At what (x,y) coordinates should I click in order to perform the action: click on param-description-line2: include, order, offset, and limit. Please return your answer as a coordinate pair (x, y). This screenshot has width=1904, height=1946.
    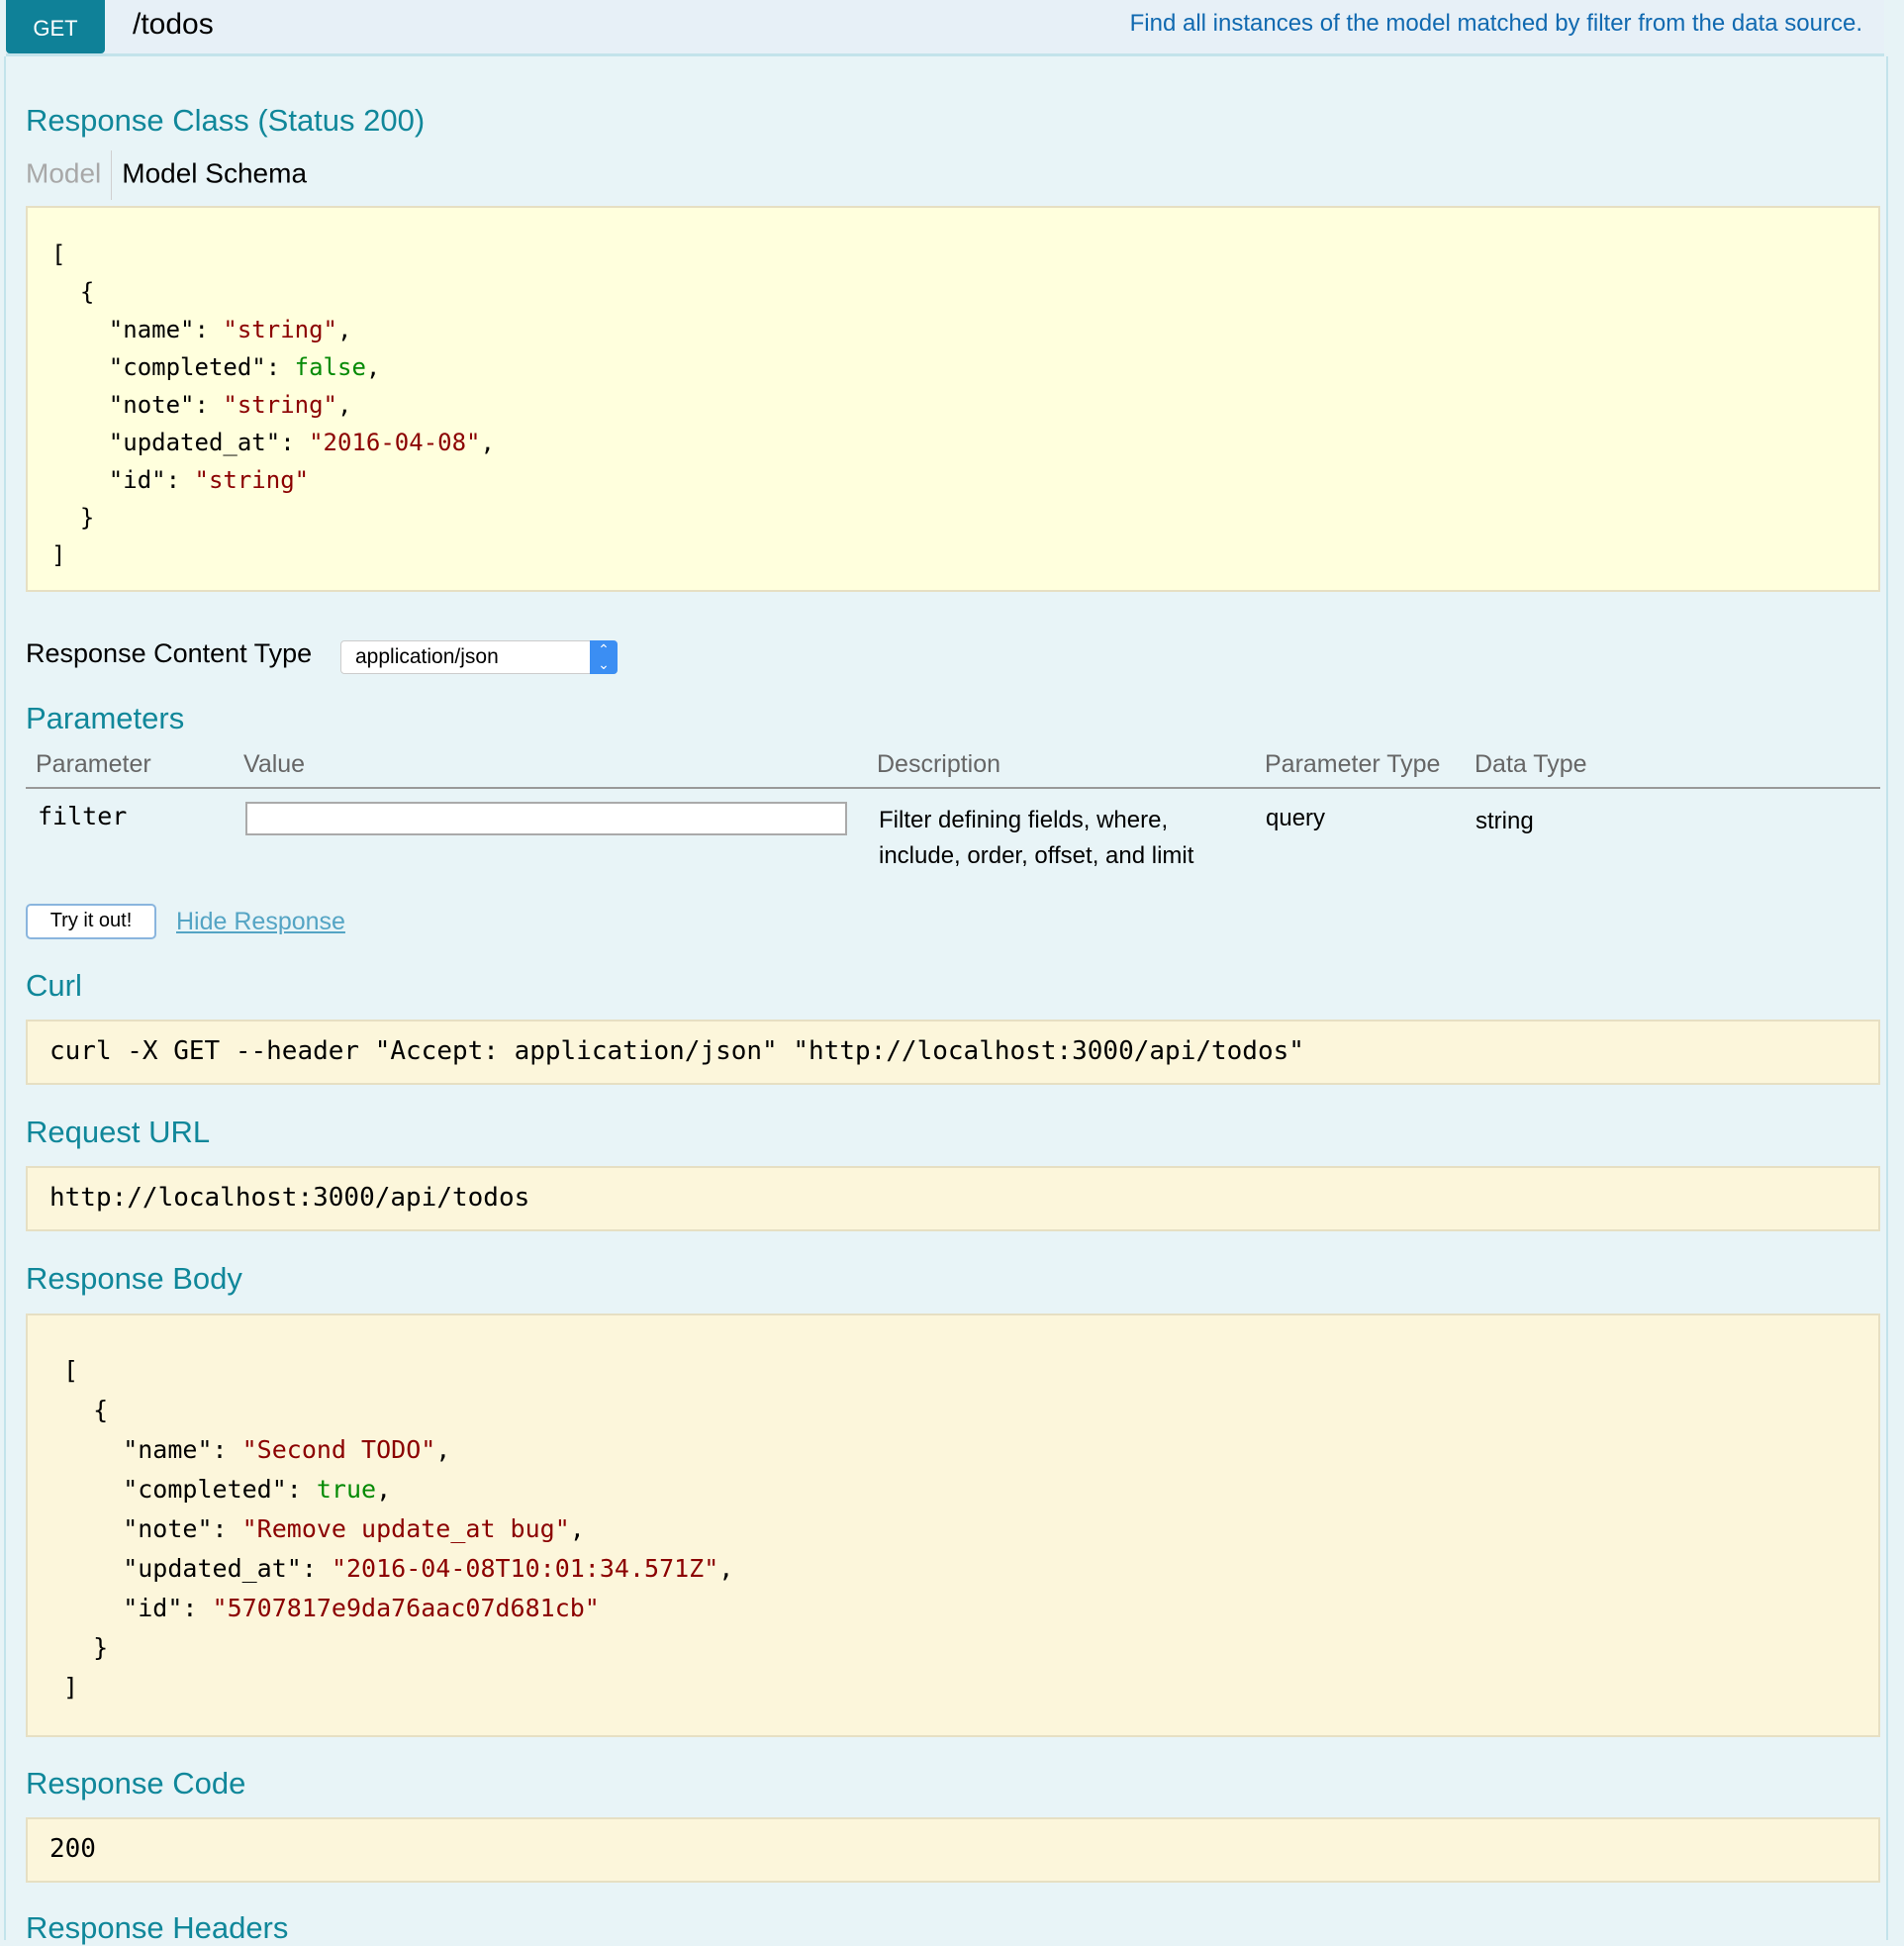
    Looking at the image, I should click on (1036, 855).